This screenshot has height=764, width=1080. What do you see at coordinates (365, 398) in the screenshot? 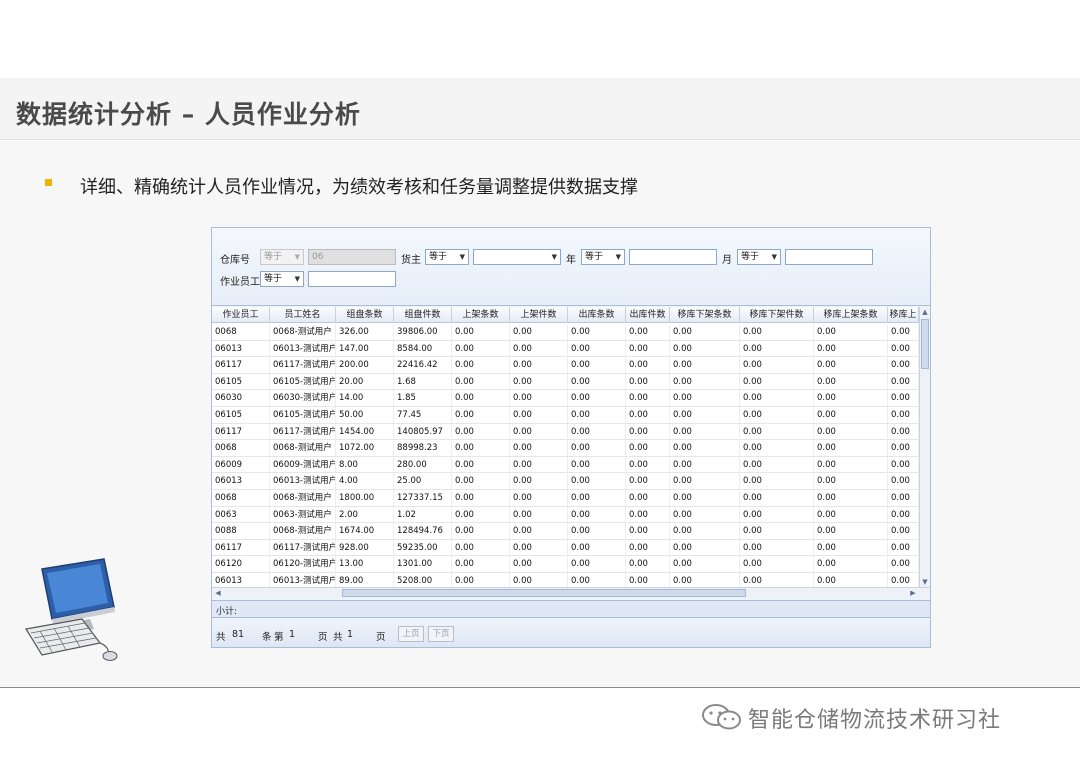
I see `table-cell: 14.00` at bounding box center [365, 398].